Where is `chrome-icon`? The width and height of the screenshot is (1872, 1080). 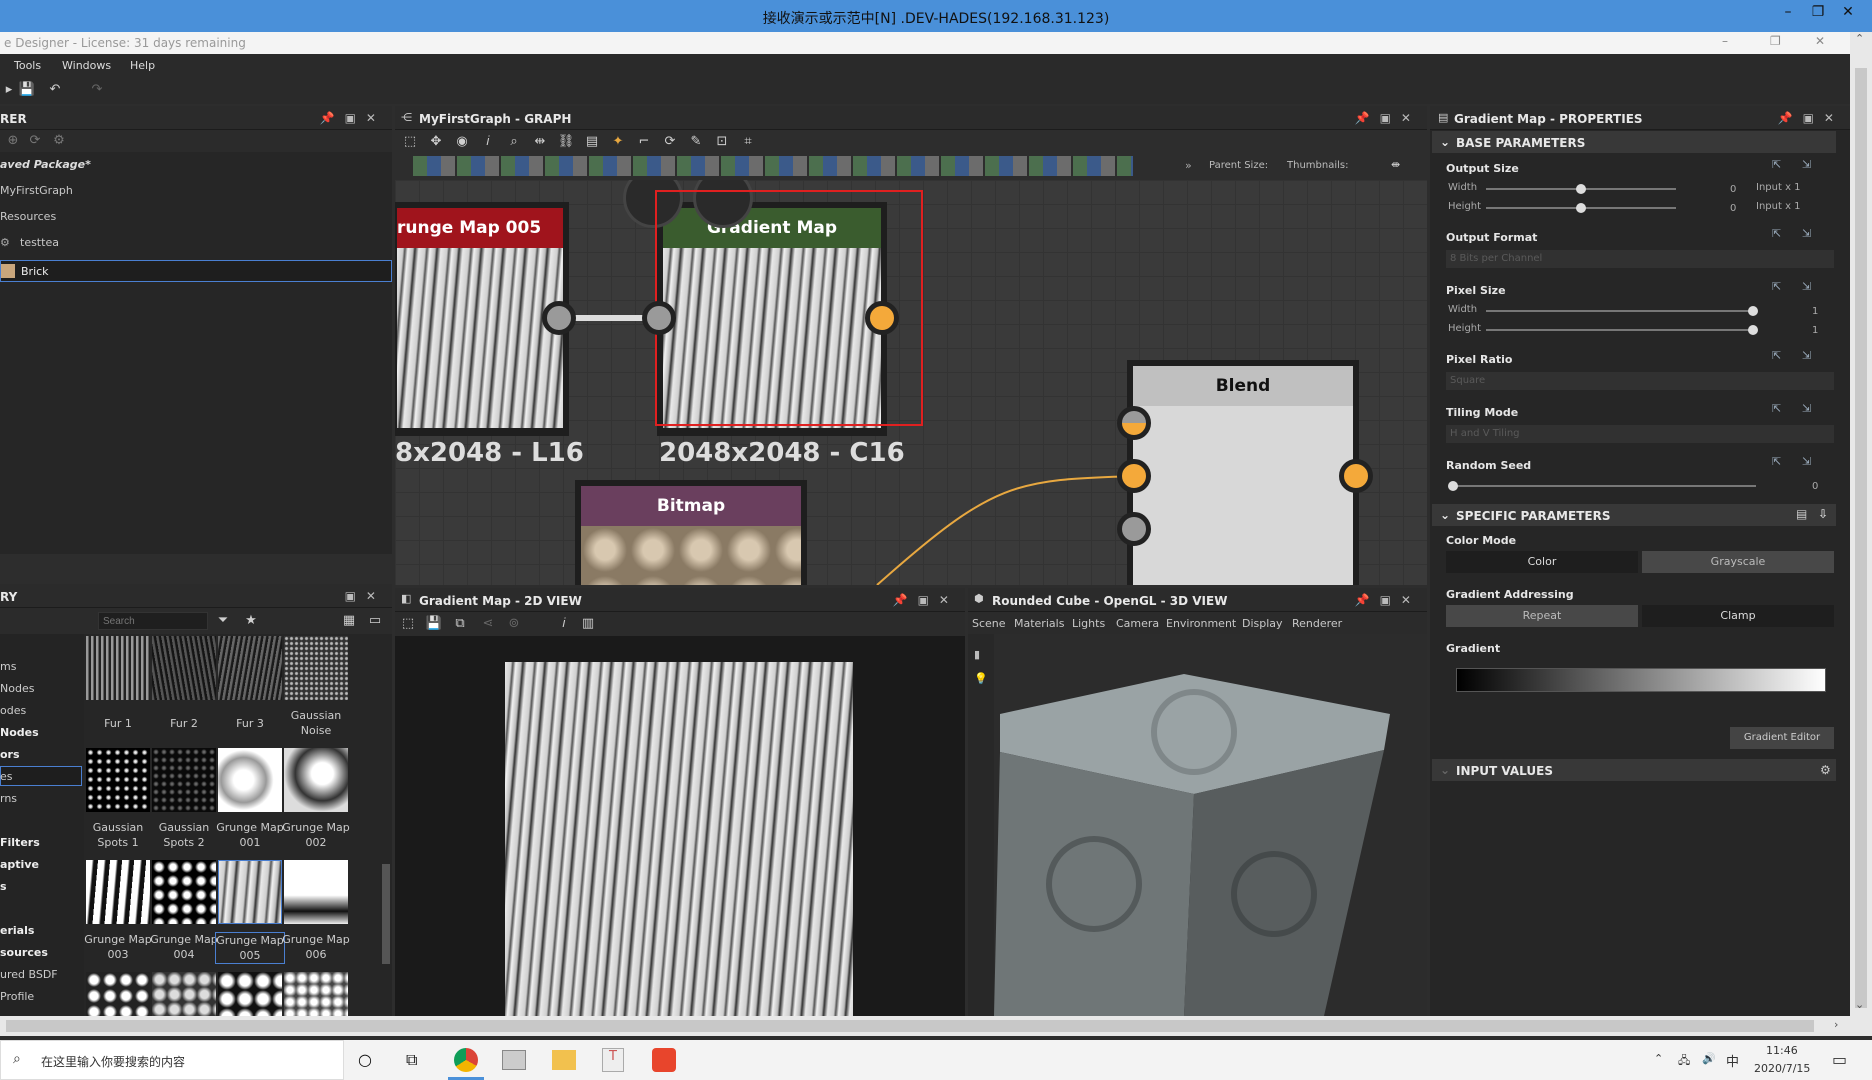 chrome-icon is located at coordinates (466, 1060).